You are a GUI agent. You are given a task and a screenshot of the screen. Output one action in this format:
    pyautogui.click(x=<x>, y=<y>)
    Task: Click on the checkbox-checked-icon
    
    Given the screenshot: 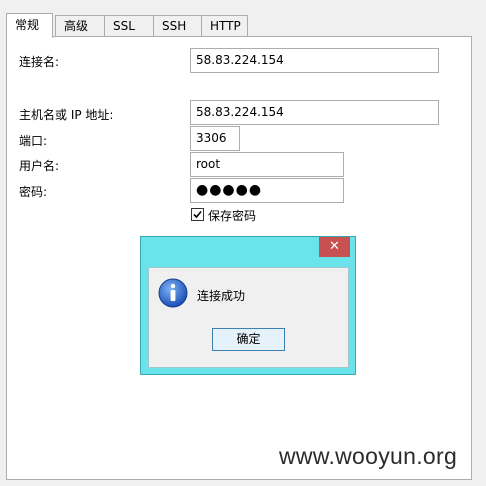 What is the action you would take?
    pyautogui.click(x=197, y=214)
    